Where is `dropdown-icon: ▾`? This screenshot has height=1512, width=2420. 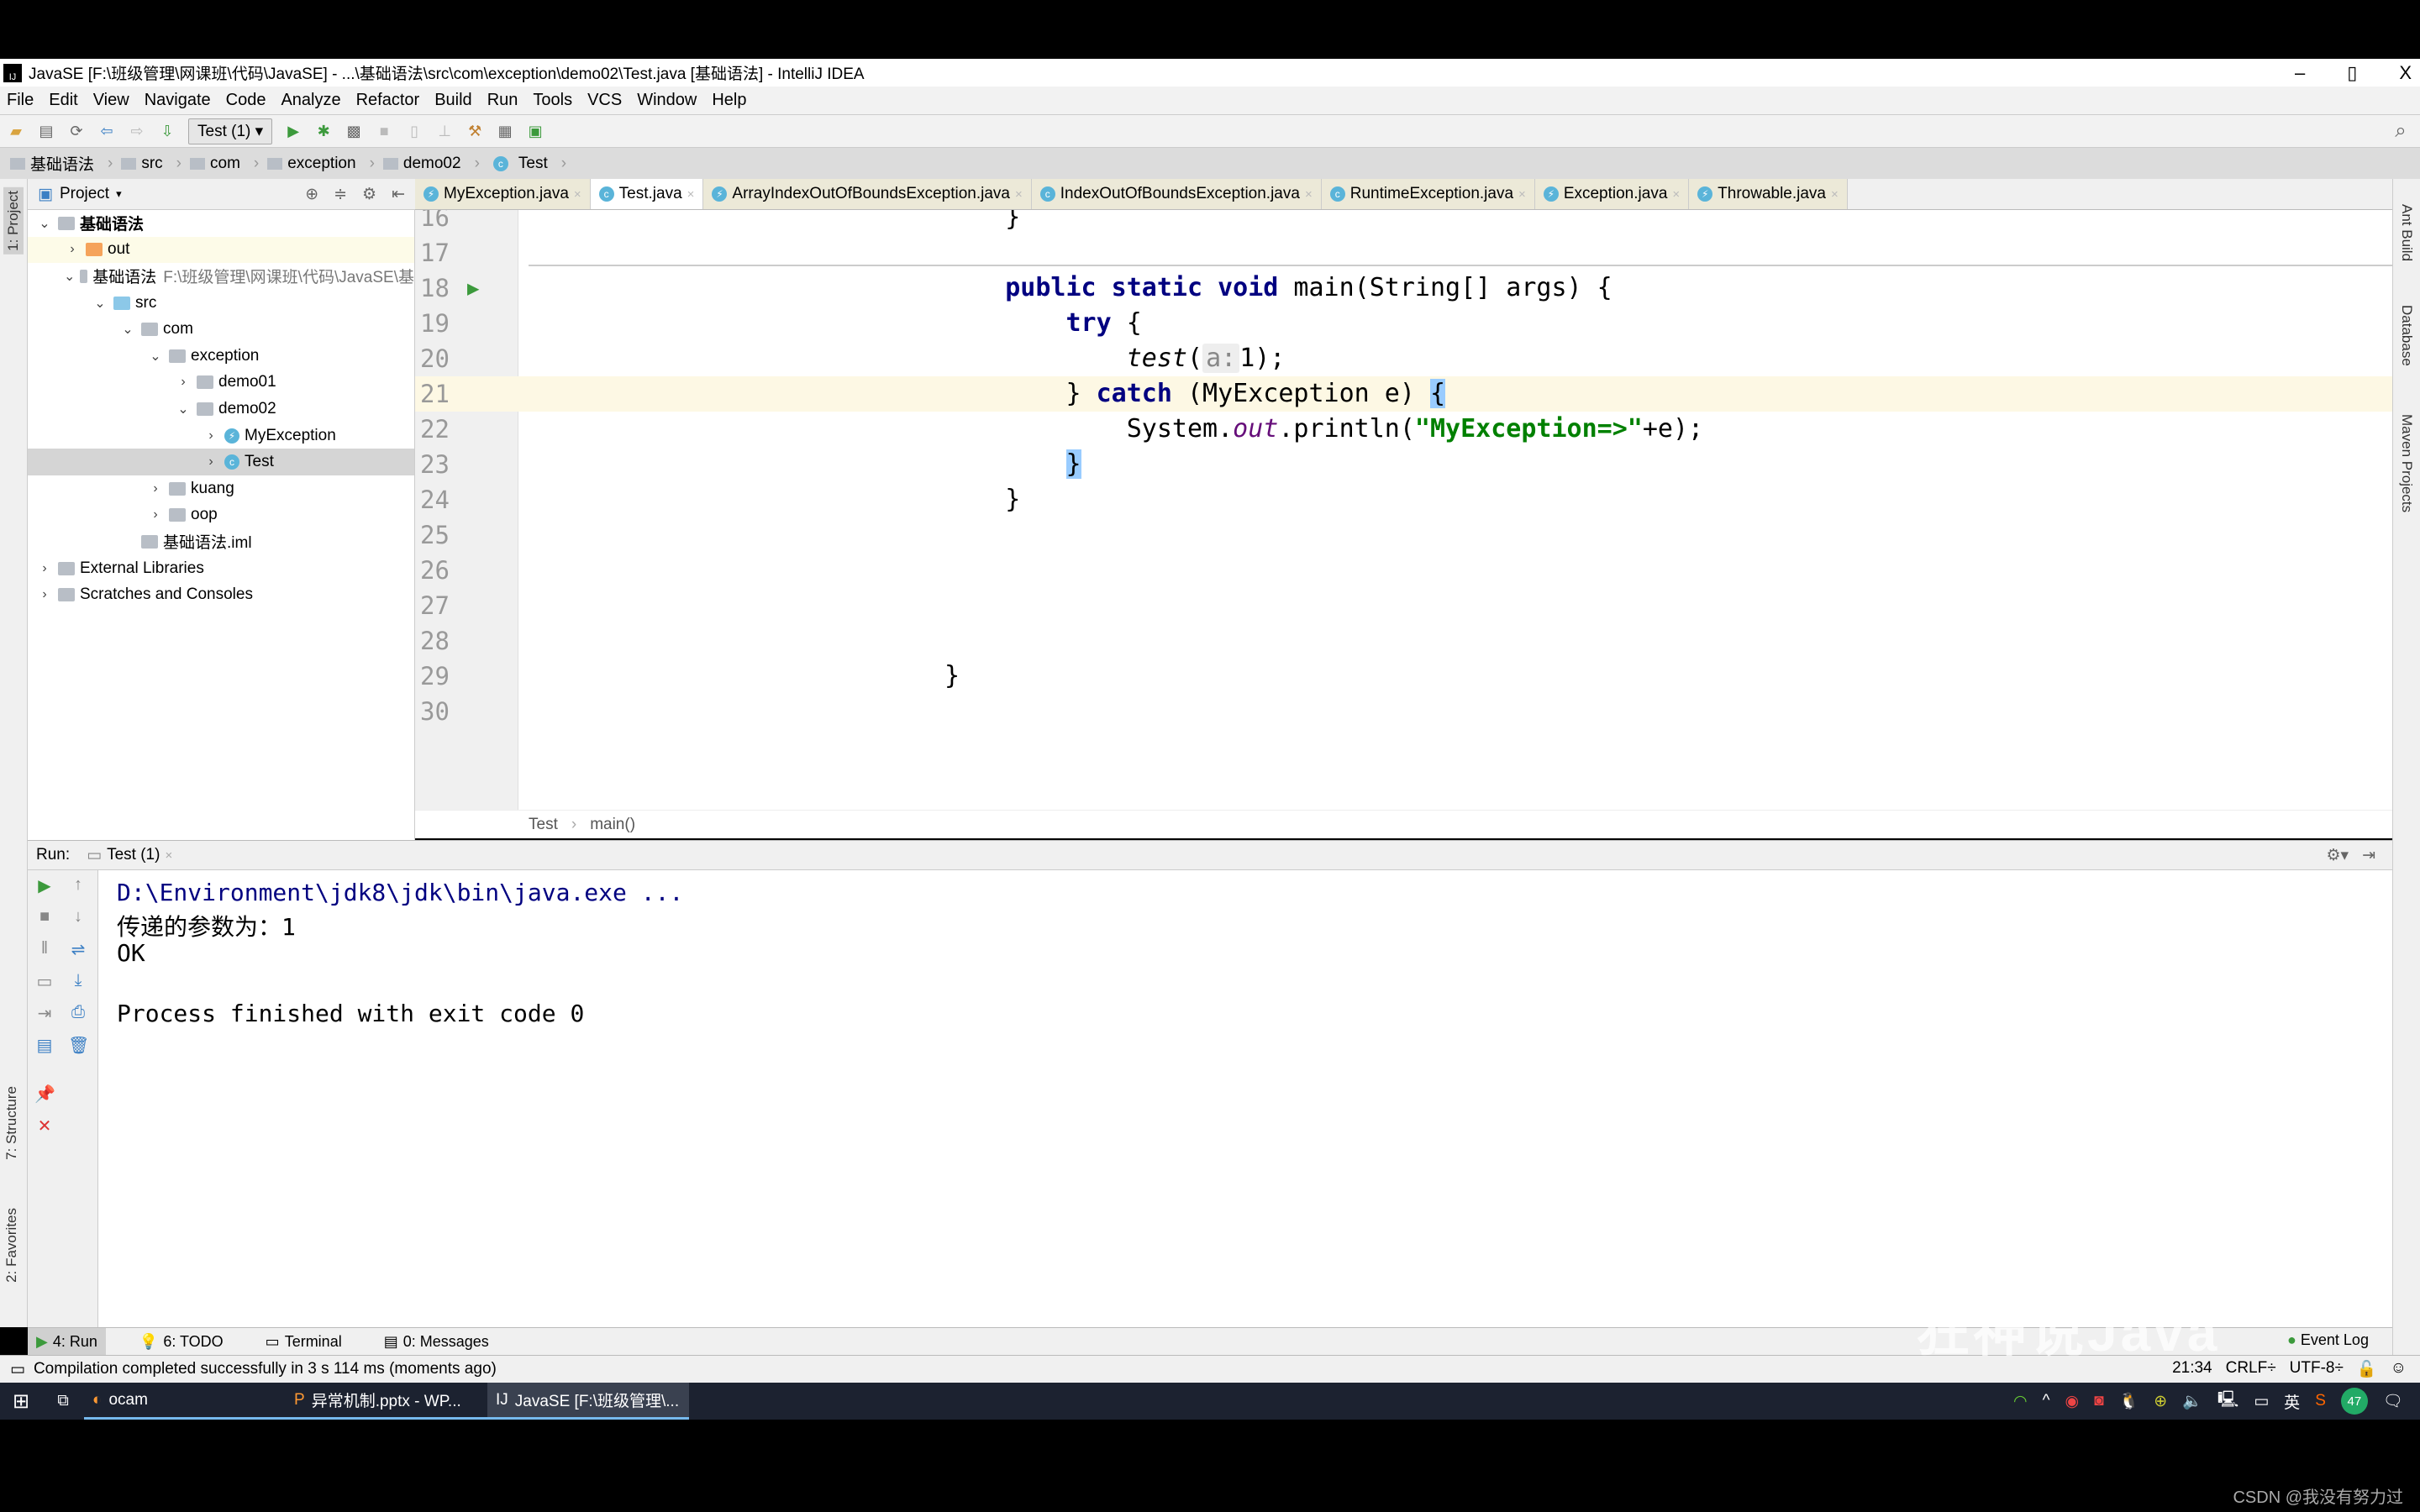
dropdown-icon: ▾ is located at coordinates (119, 194).